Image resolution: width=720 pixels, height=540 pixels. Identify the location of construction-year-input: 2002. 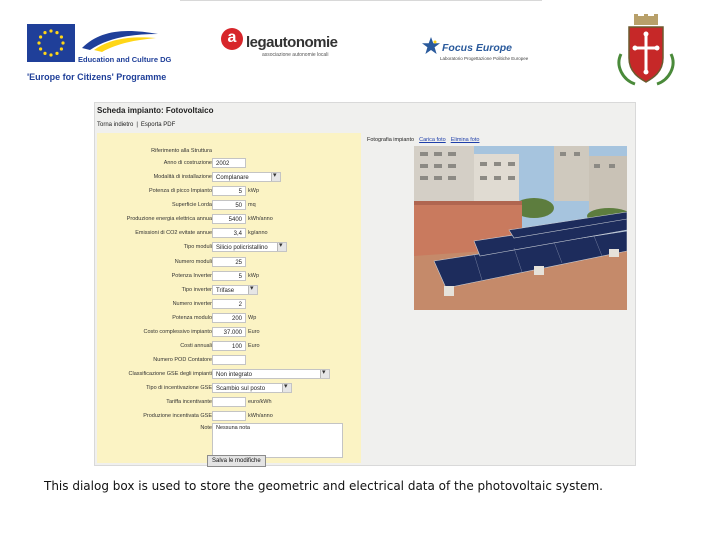
(229, 163).